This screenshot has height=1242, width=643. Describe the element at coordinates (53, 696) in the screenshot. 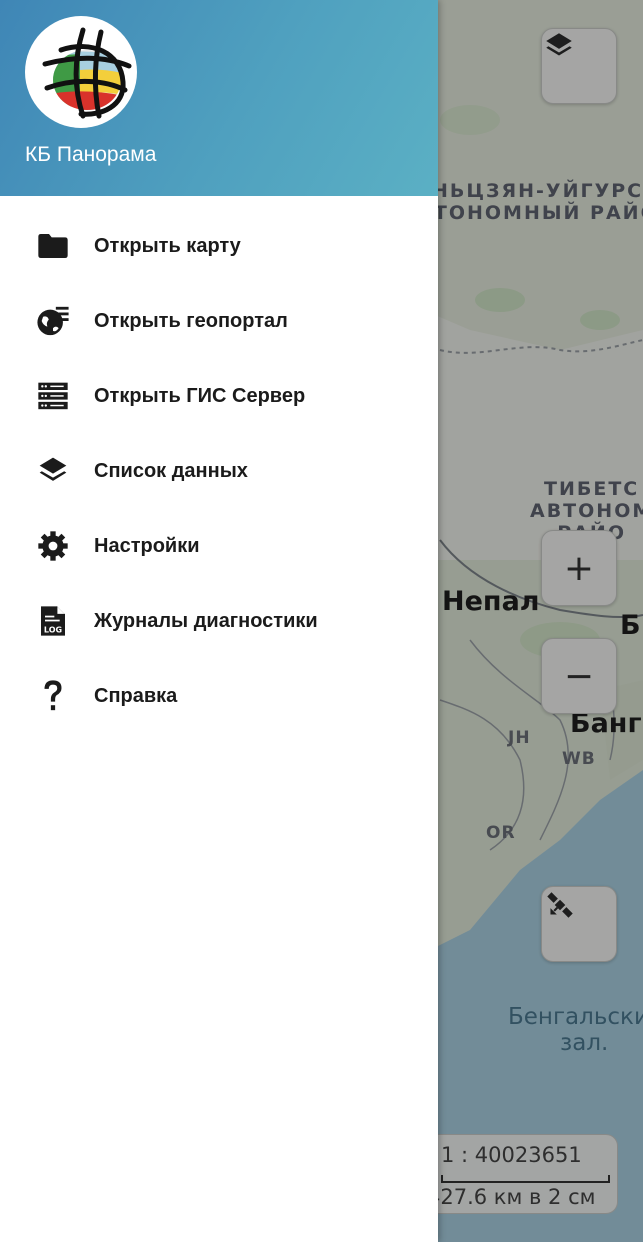

I see `question-icon` at that location.